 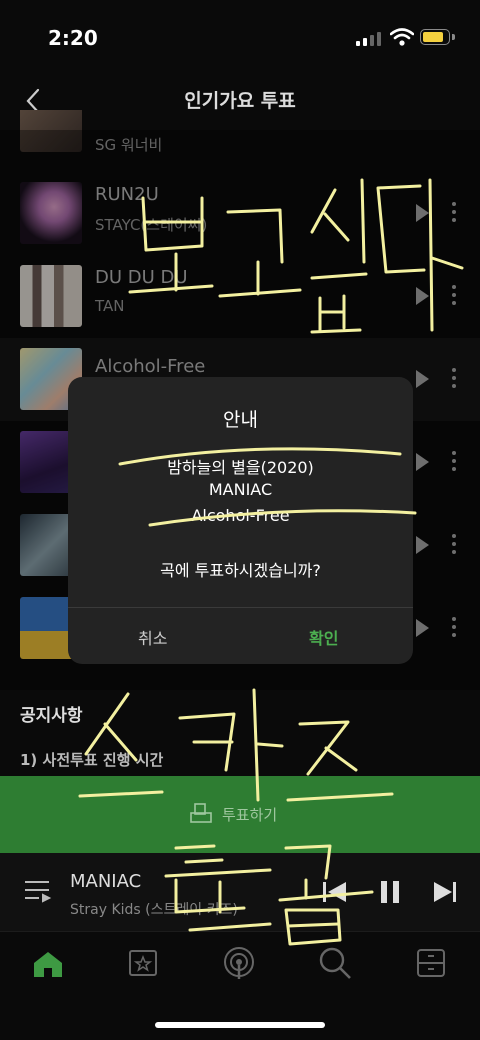 What do you see at coordinates (201, 813) in the screenshot?
I see `ballot-icon` at bounding box center [201, 813].